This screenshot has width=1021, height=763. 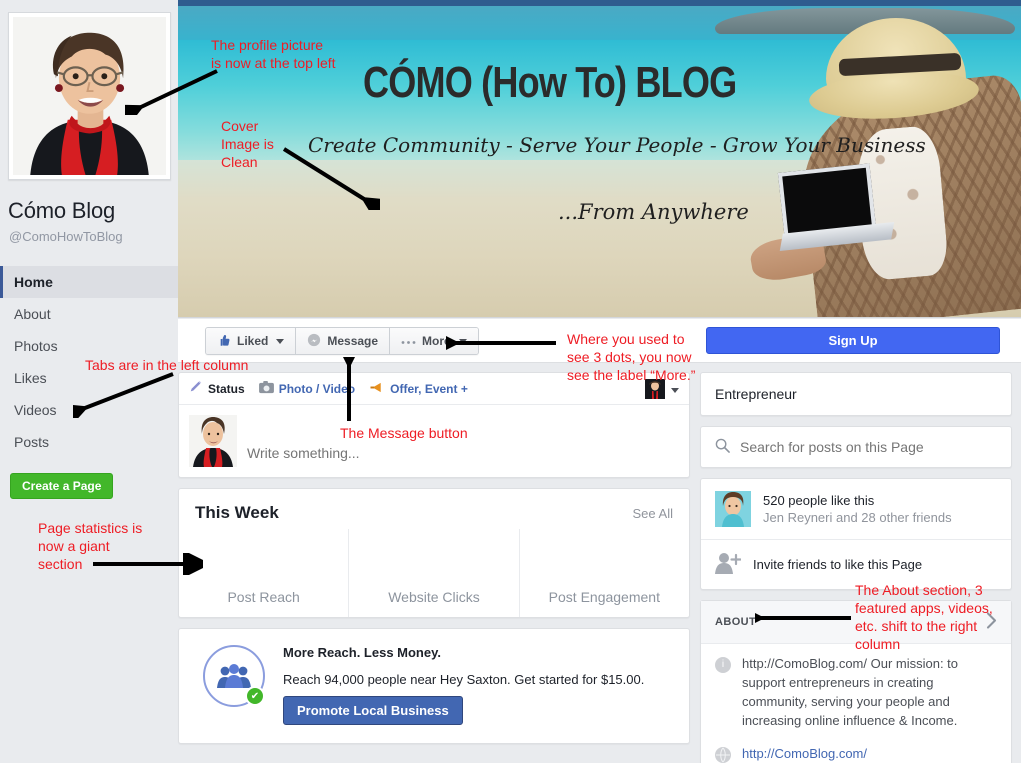 I want to click on likes-friends-label: Jen Reyneri and 28 other friends, so click(x=857, y=517).